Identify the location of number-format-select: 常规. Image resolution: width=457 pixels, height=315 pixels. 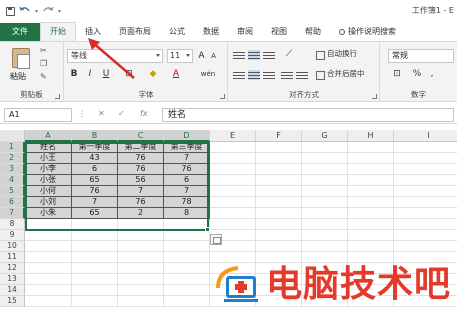
(421, 56).